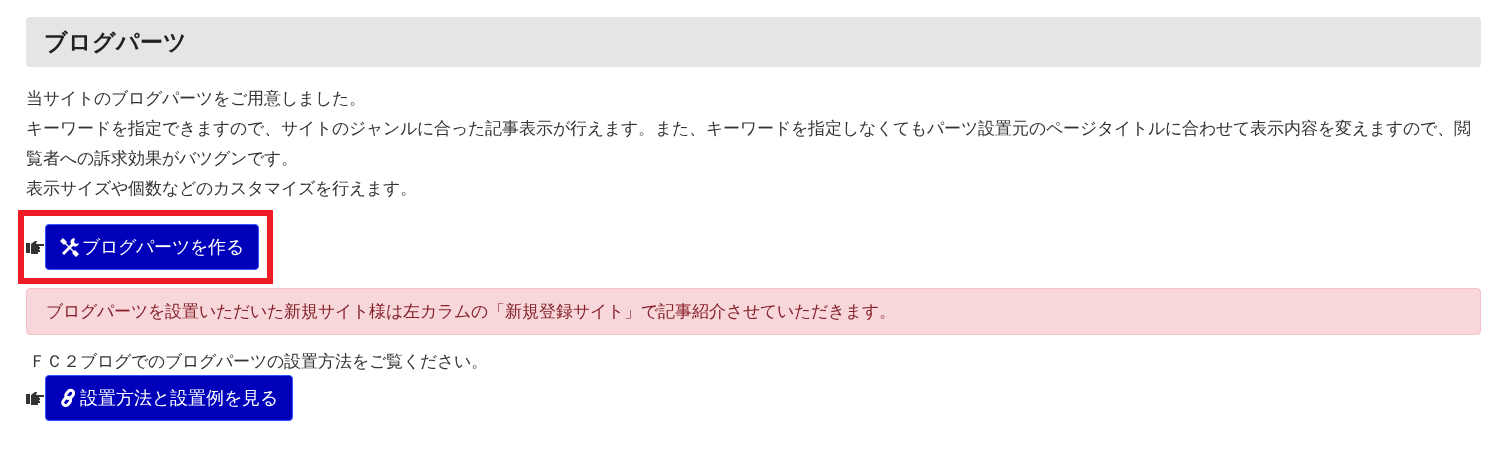 The image size is (1489, 449). What do you see at coordinates (69, 398) in the screenshot?
I see `link-icon` at bounding box center [69, 398].